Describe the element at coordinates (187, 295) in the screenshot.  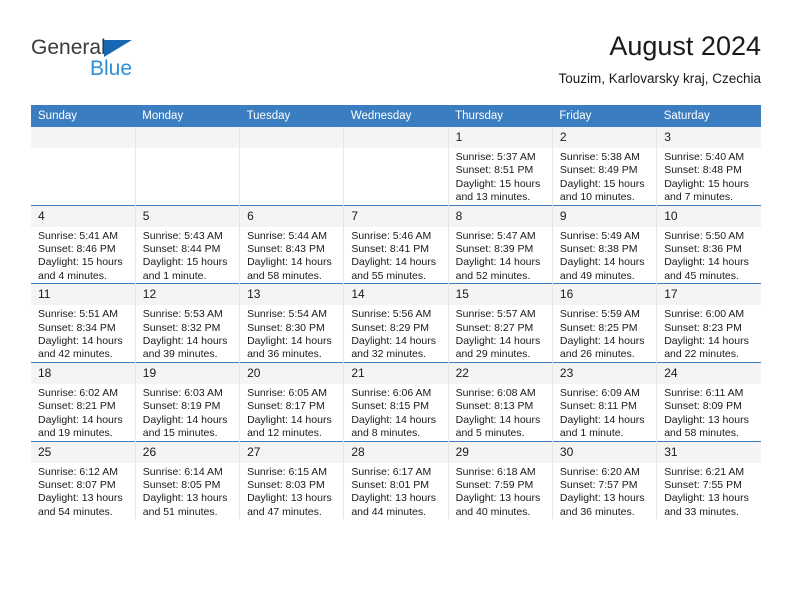
I see `day-number: 12` at that location.